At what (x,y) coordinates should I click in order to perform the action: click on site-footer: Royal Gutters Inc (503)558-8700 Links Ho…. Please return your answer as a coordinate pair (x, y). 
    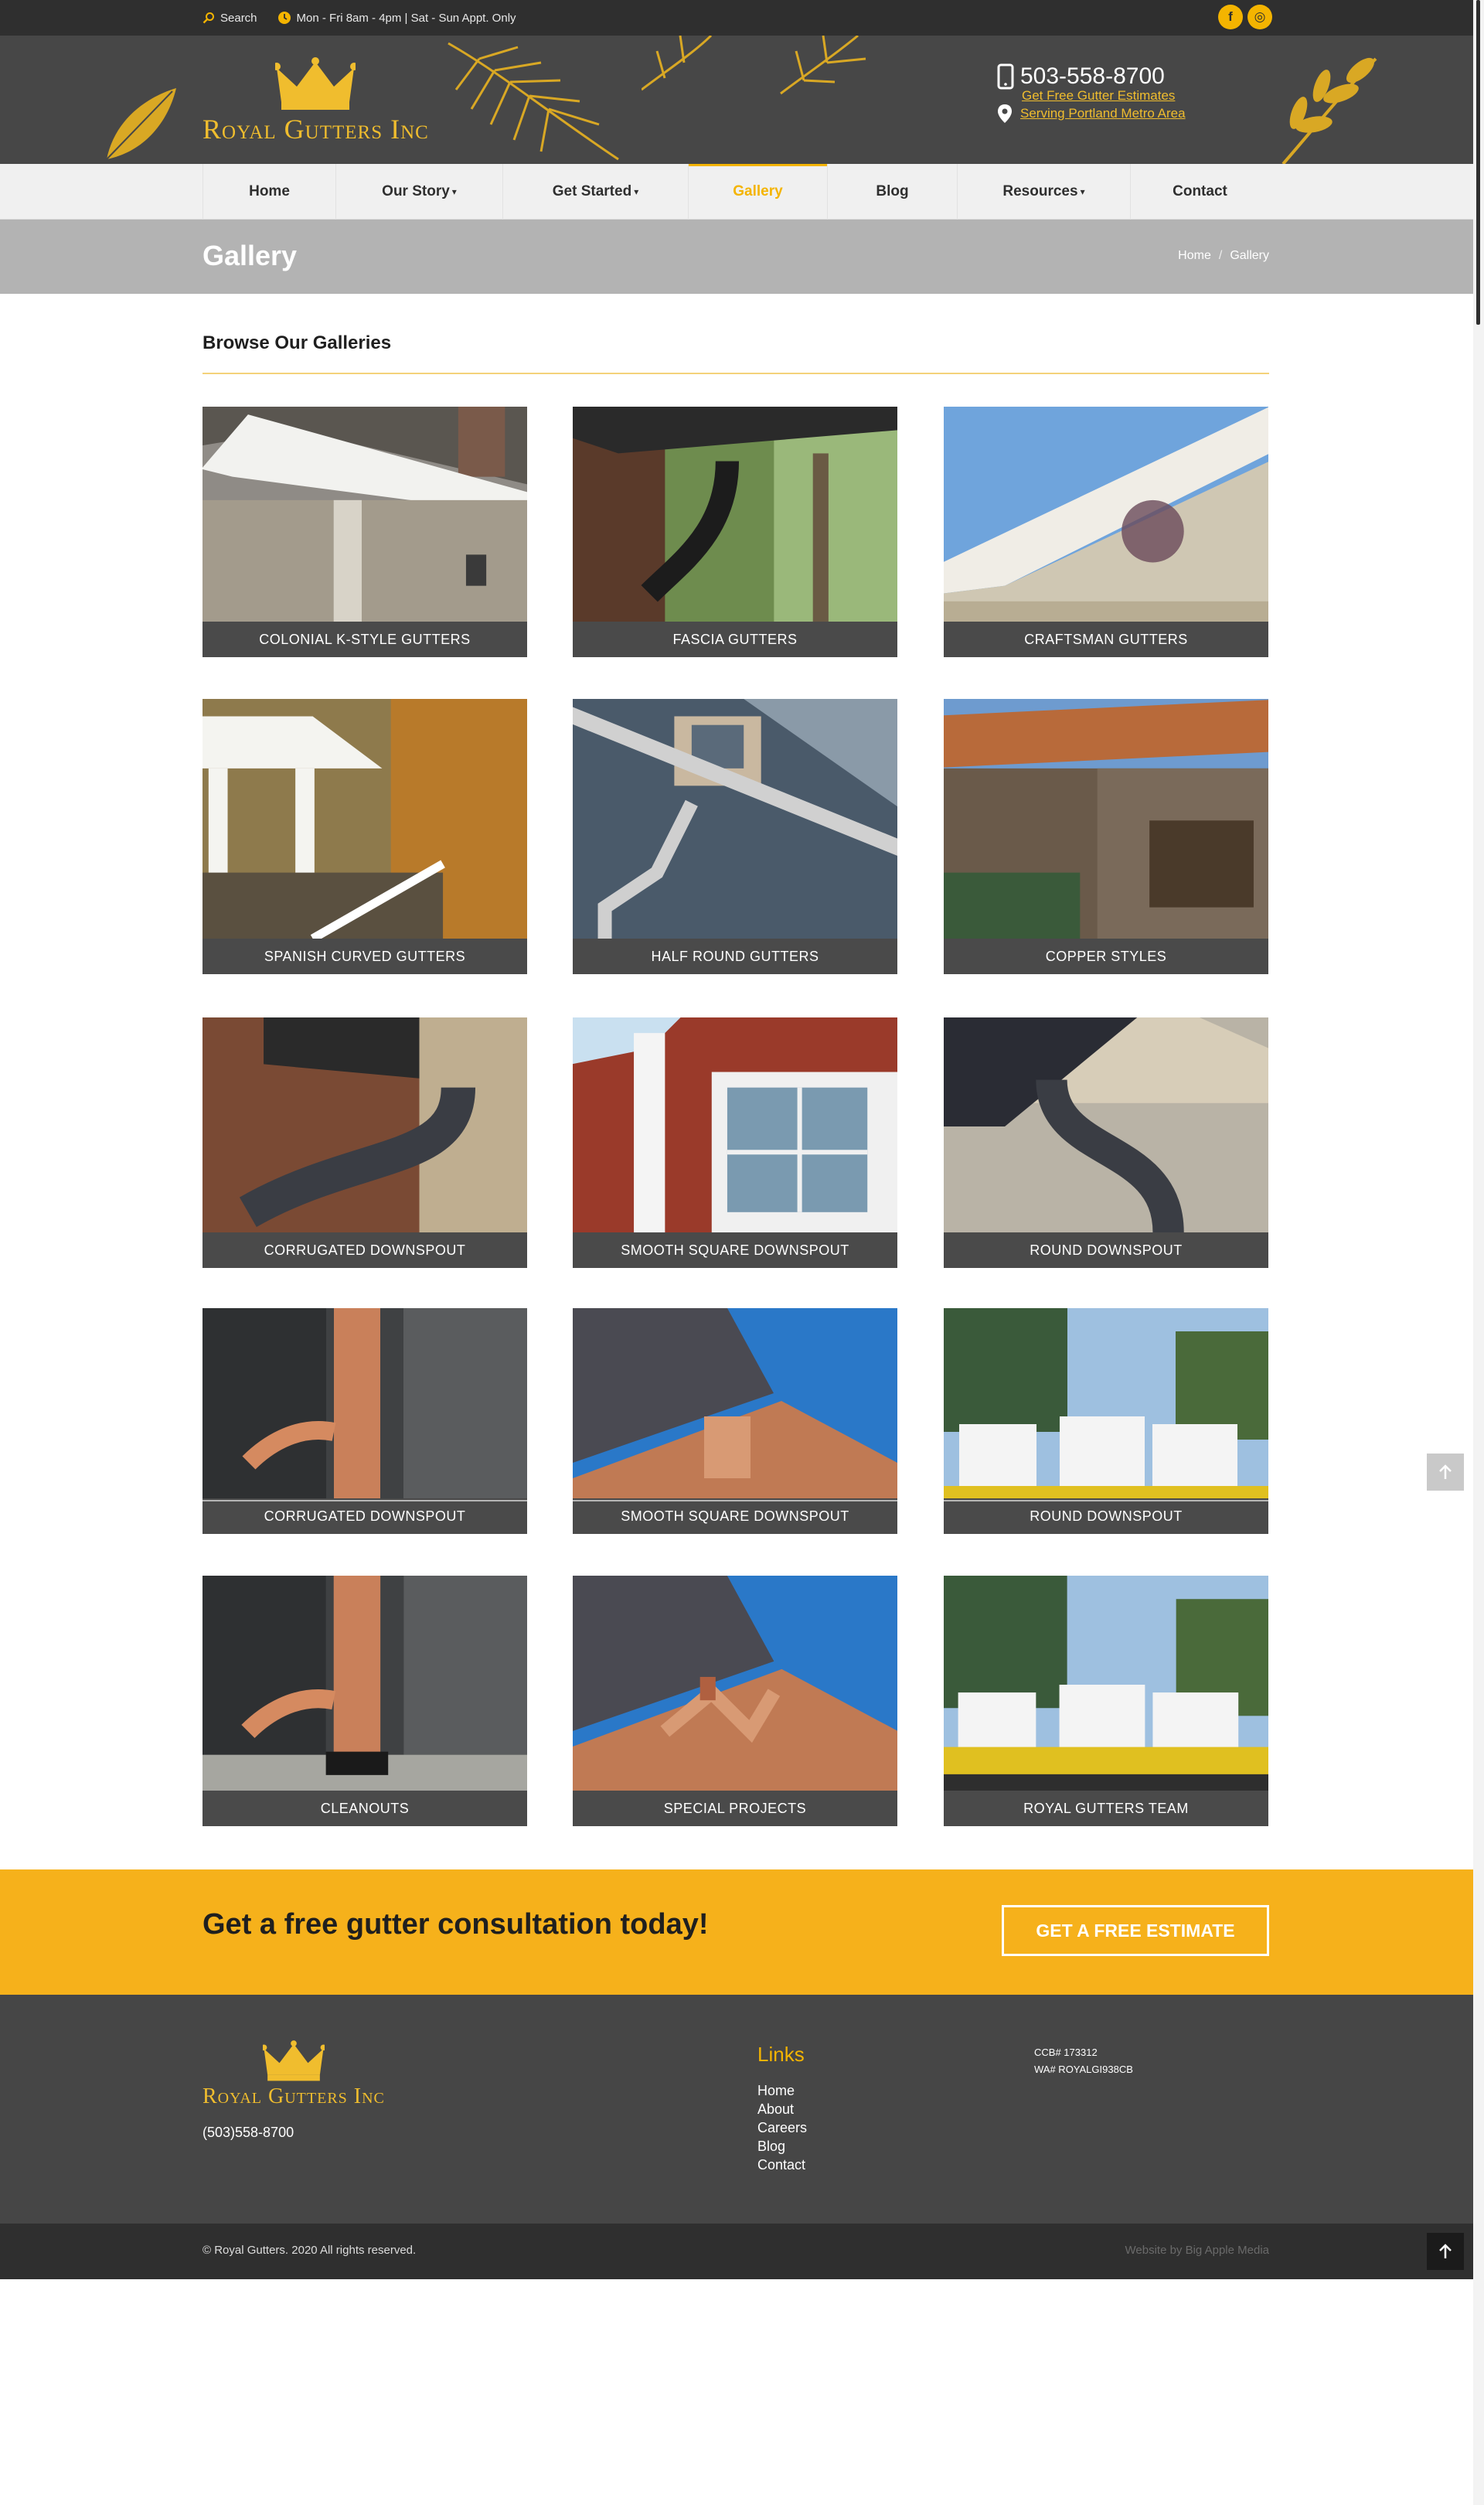
    Looking at the image, I should click on (736, 2109).